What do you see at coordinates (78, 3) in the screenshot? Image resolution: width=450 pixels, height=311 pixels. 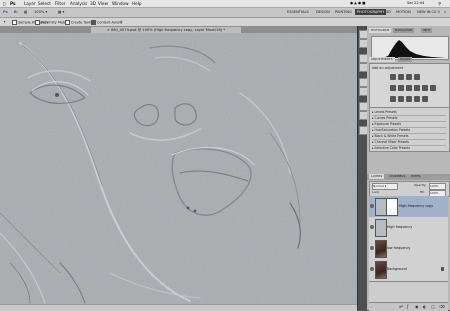 I see `menu-analysis: Analysis` at bounding box center [78, 3].